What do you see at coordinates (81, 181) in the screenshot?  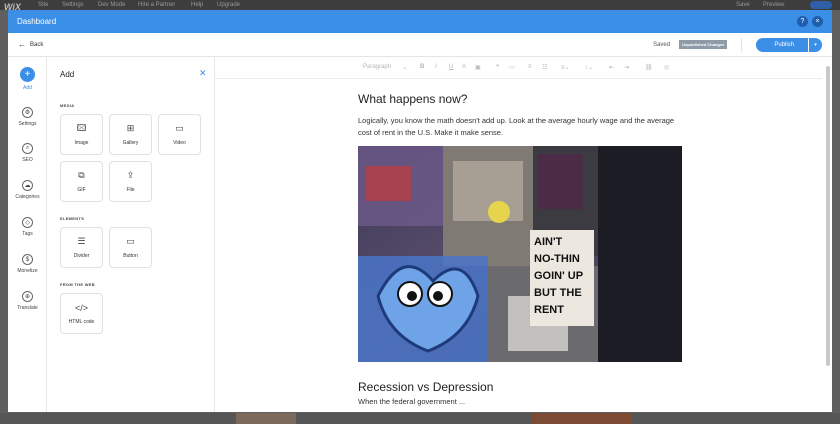 I see `add-gif-tile: ⧉ GIF` at bounding box center [81, 181].